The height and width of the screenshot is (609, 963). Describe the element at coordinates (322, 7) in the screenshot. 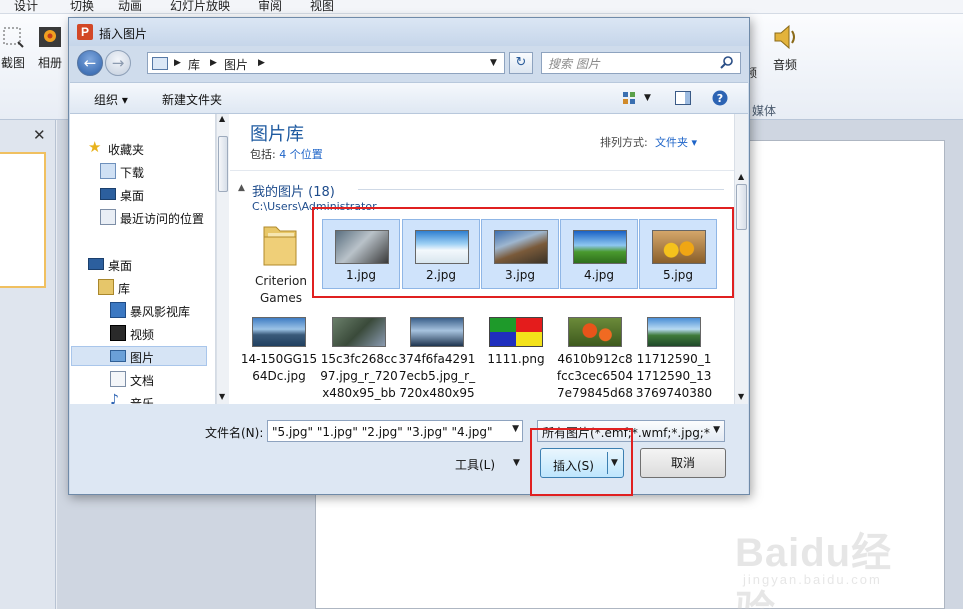

I see `menu-view: 视图` at that location.